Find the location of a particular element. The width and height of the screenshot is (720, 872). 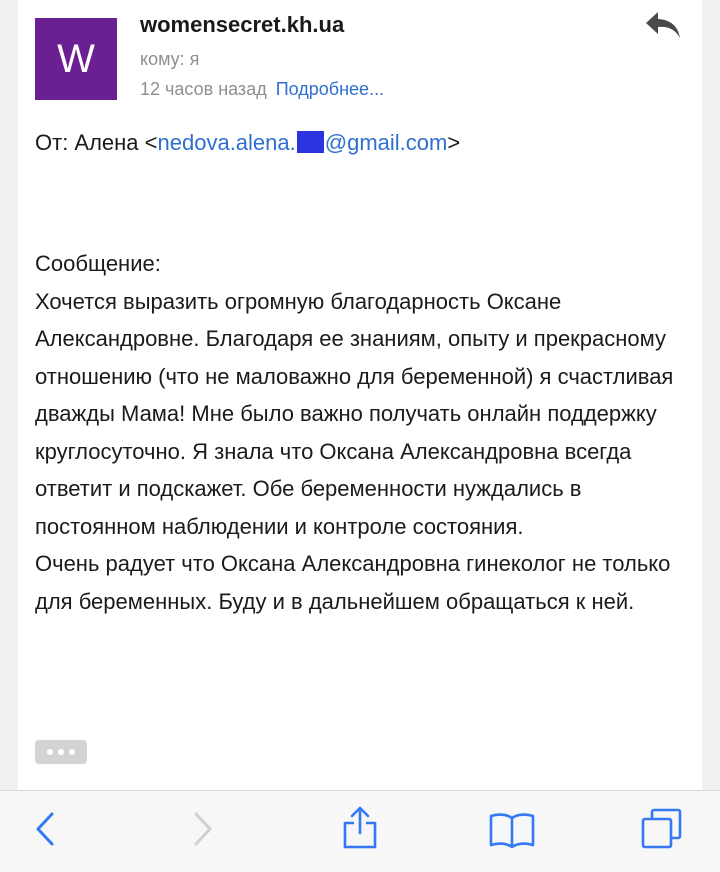

from-line: От: Алена <nedova.alena. @gmail.com> is located at coordinates (247, 143).